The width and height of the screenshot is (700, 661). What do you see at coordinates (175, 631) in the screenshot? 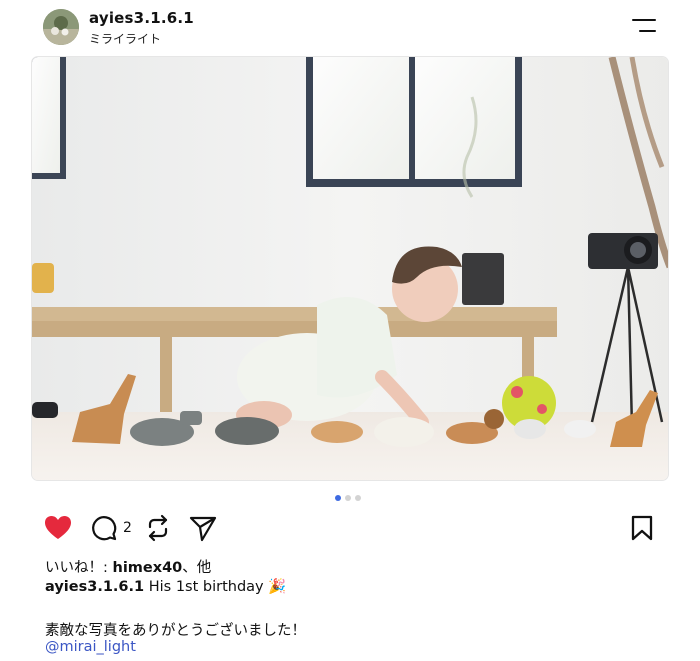
I see `caption-comment-text: 素敵な写真をありがとうございました！` at bounding box center [175, 631].